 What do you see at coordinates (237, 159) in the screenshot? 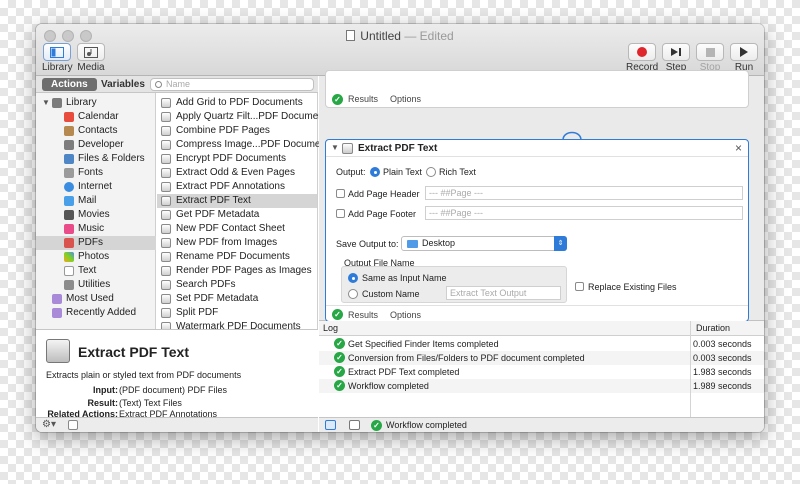
I see `action-item: Encrypt PDF Documents` at bounding box center [237, 159].